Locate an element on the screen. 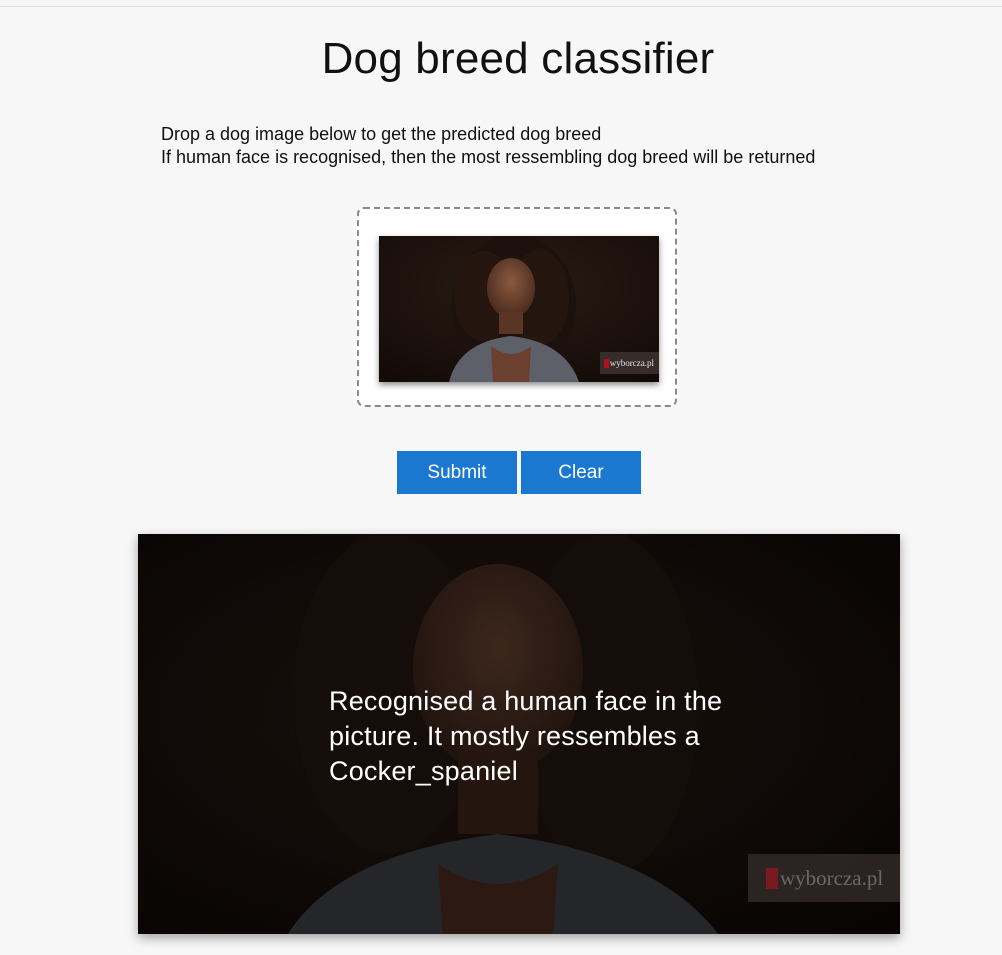 The image size is (1002, 955). result-watermark: wyborcza.pl is located at coordinates (824, 878).